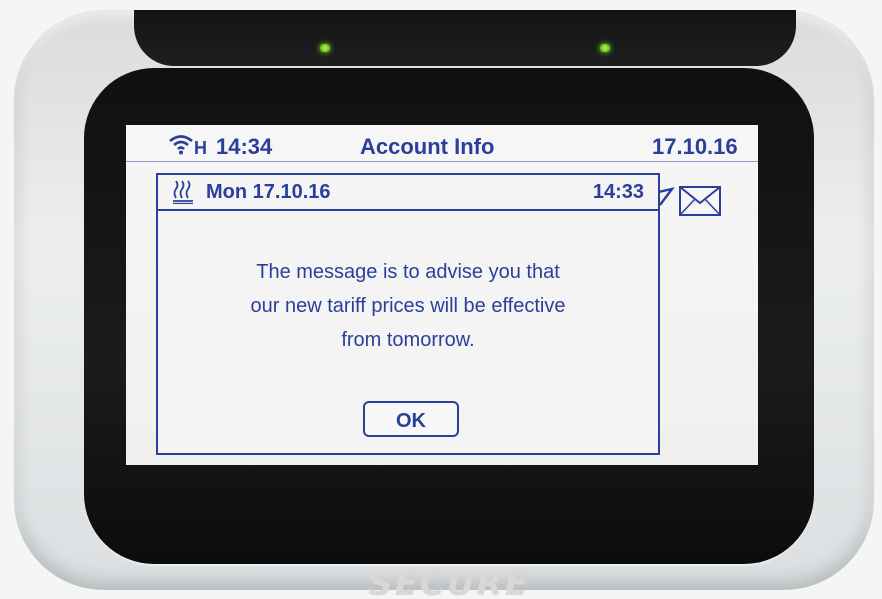  What do you see at coordinates (427, 146) in the screenshot?
I see `screen-title: Account Info` at bounding box center [427, 146].